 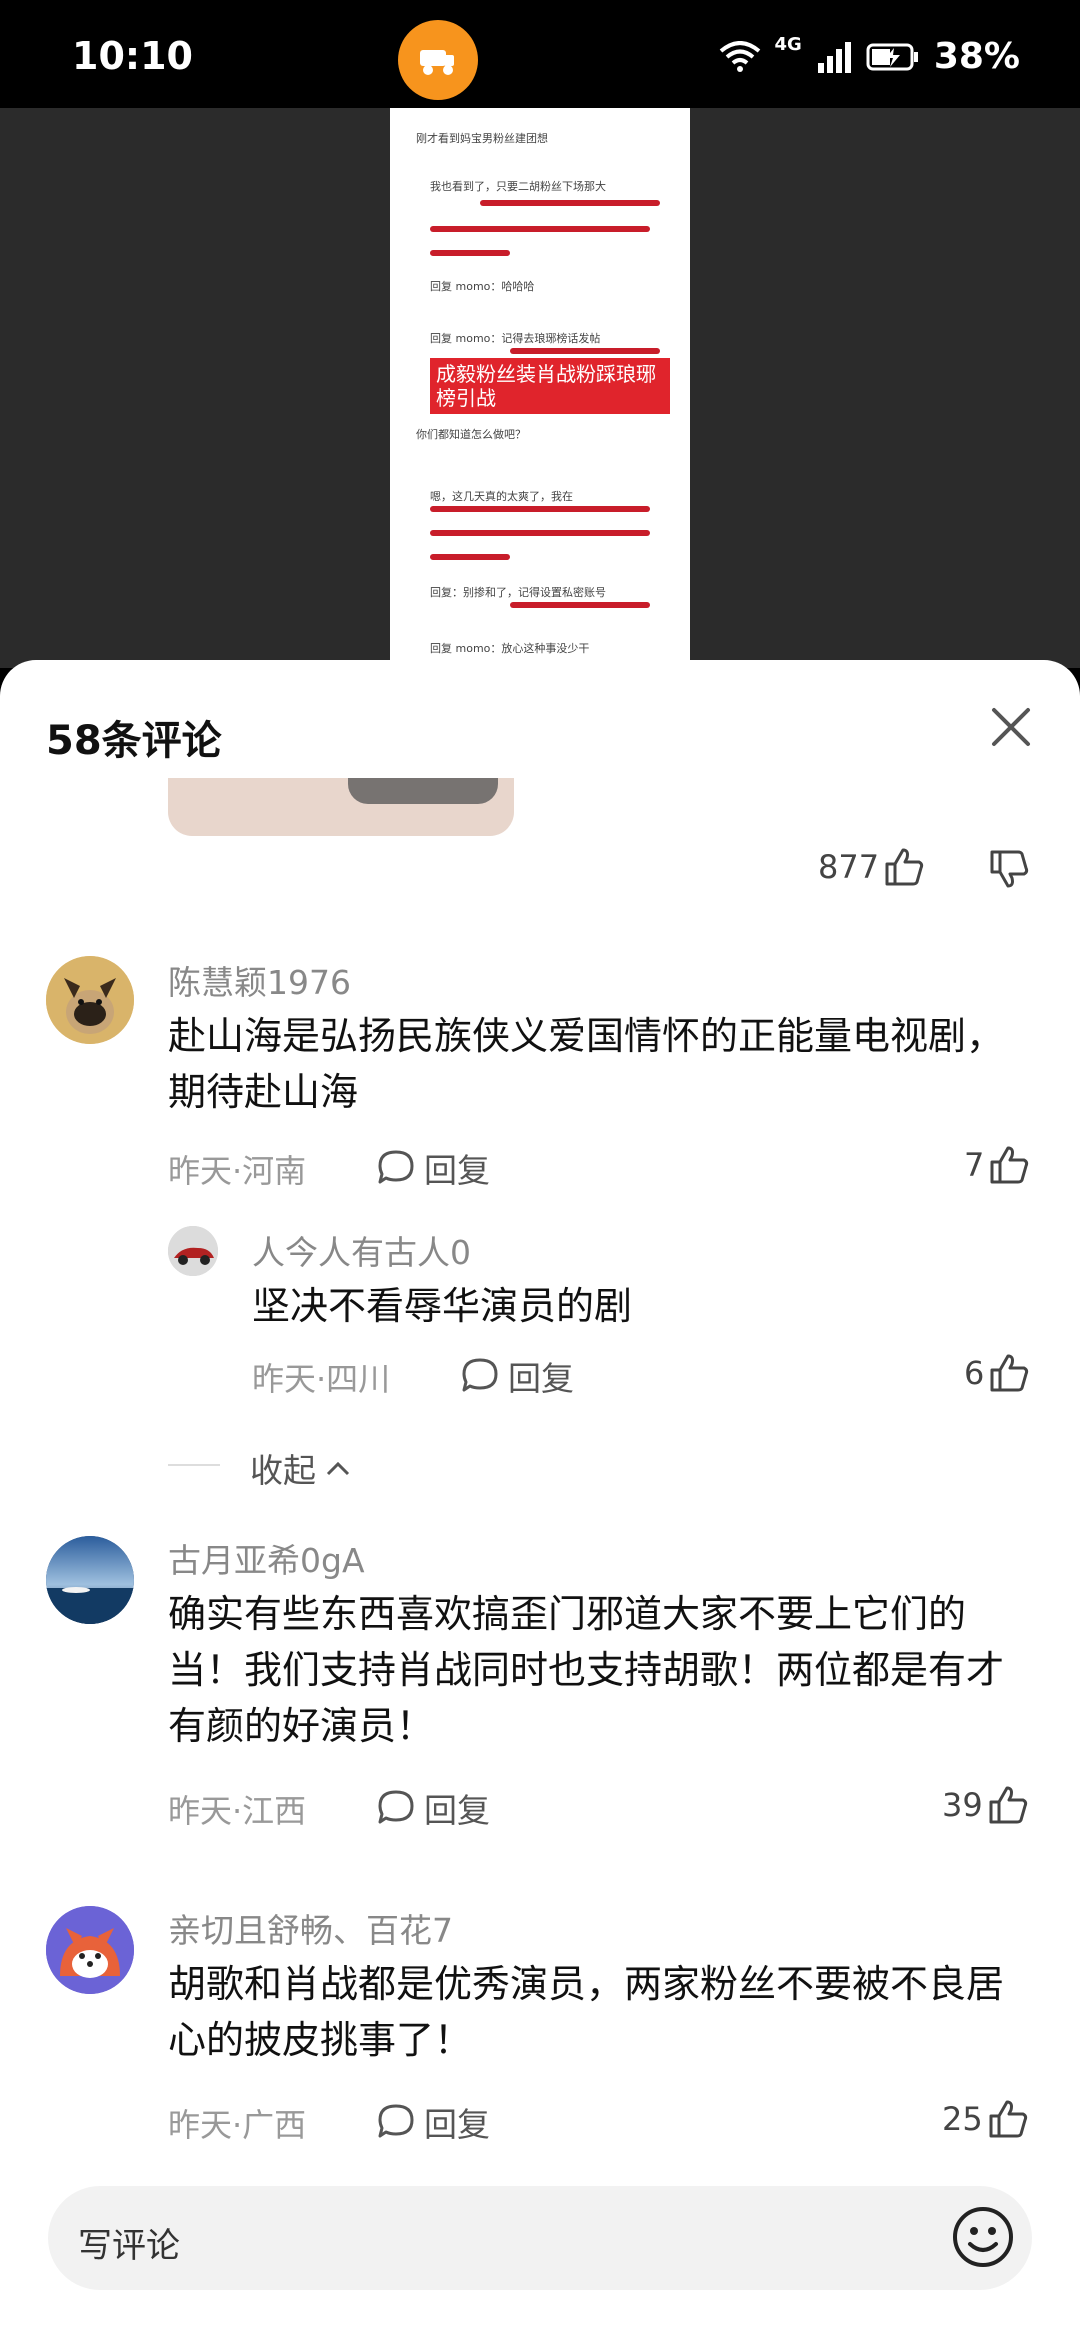 What do you see at coordinates (540, 54) in the screenshot?
I see `status-bar: 10:10 4G 38%` at bounding box center [540, 54].